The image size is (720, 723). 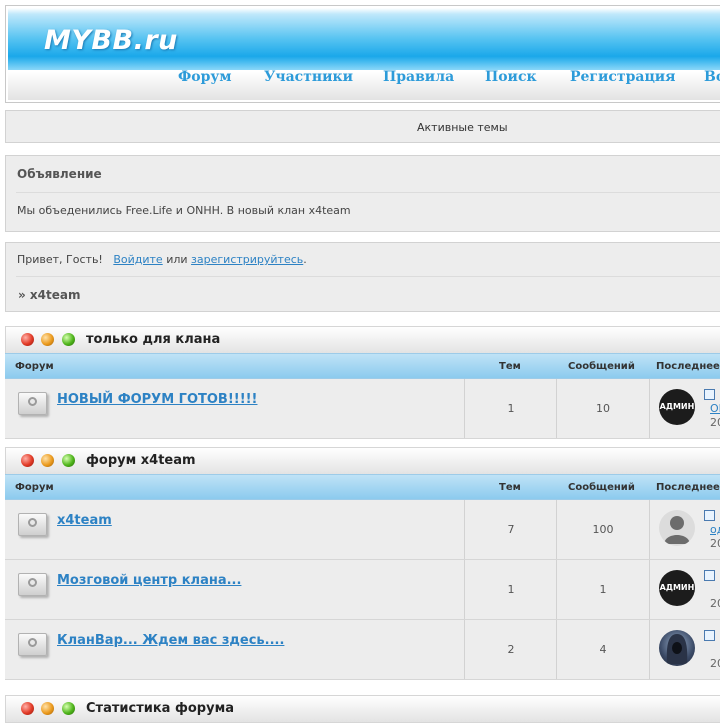 What do you see at coordinates (511, 529) in the screenshot?
I see `topics-count: 7` at bounding box center [511, 529].